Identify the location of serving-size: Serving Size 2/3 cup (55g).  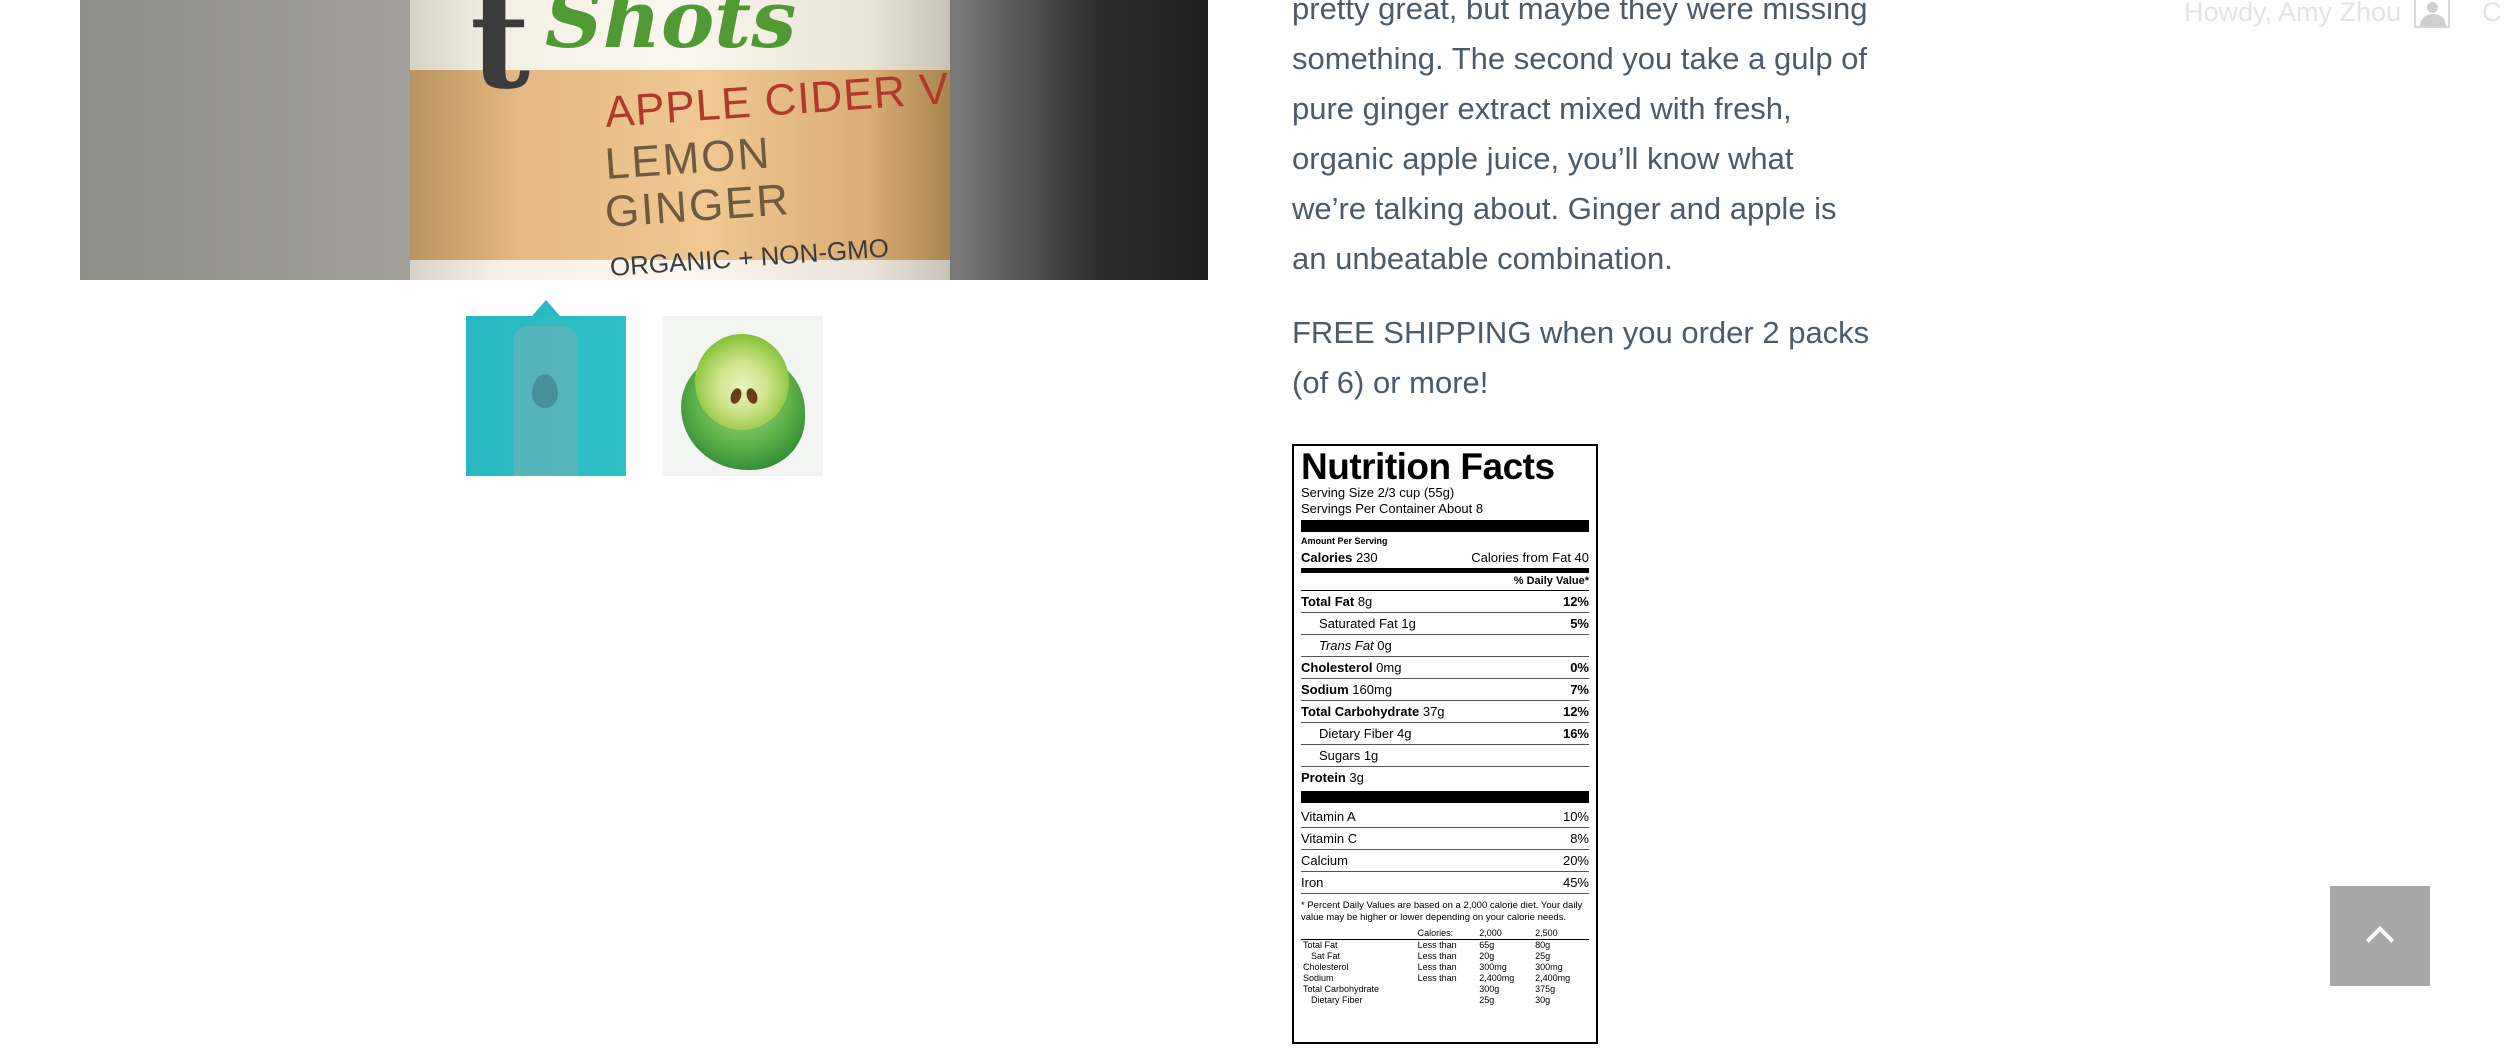
(1378, 492).